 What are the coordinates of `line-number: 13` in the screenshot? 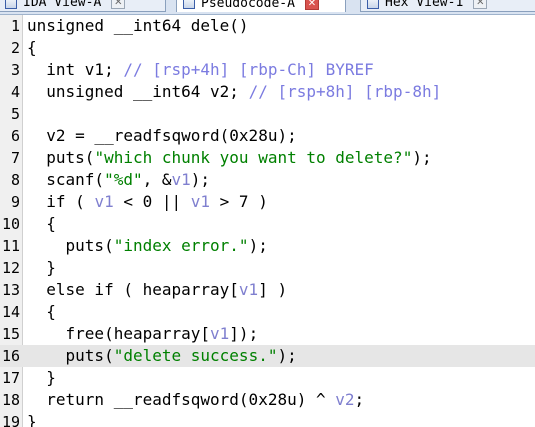 It's located at (10, 290).